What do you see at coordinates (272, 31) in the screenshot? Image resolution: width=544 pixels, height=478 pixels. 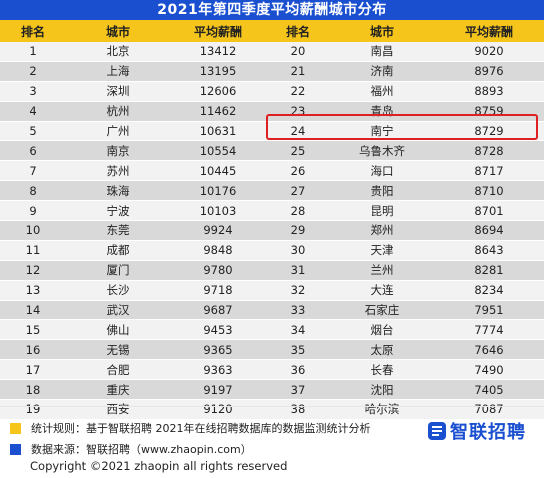 I see `table-header-row: 排名 城市 平均薪酬 排名 城市 平均薪酬` at bounding box center [272, 31].